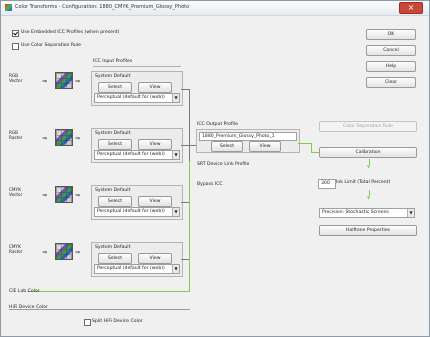 The image size is (430, 337). What do you see at coordinates (113, 61) in the screenshot?
I see `icc-input-profiles-header: ICC Input Profiles` at bounding box center [113, 61].